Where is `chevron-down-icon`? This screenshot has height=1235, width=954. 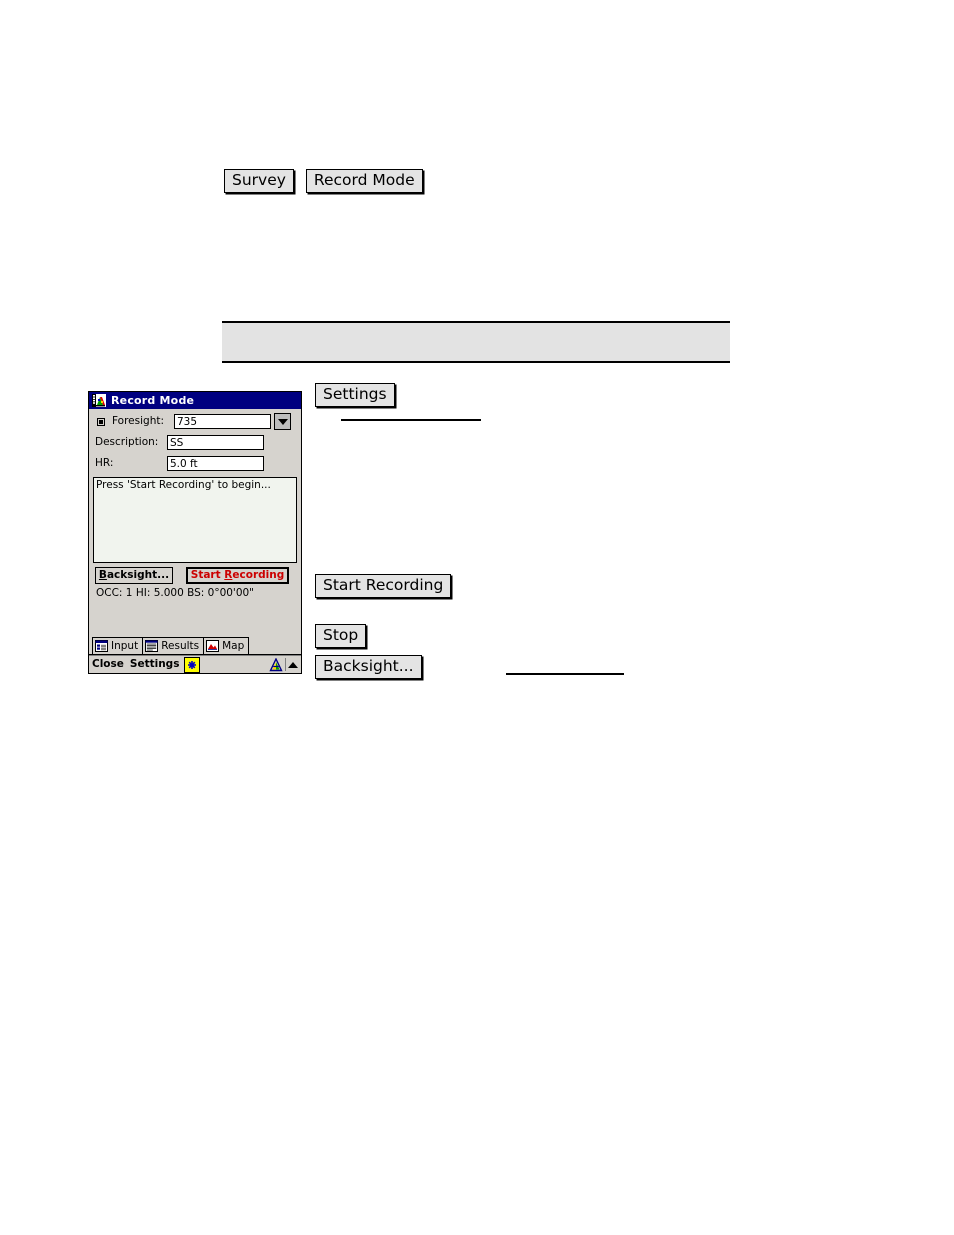 chevron-down-icon is located at coordinates (282, 421).